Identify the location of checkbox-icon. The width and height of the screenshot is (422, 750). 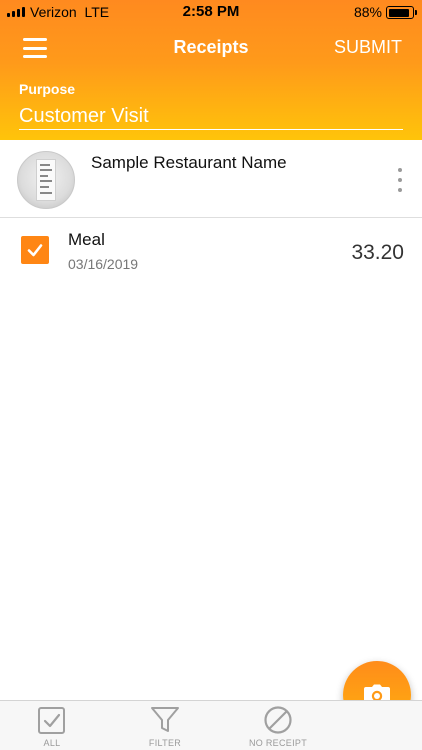
(51, 720).